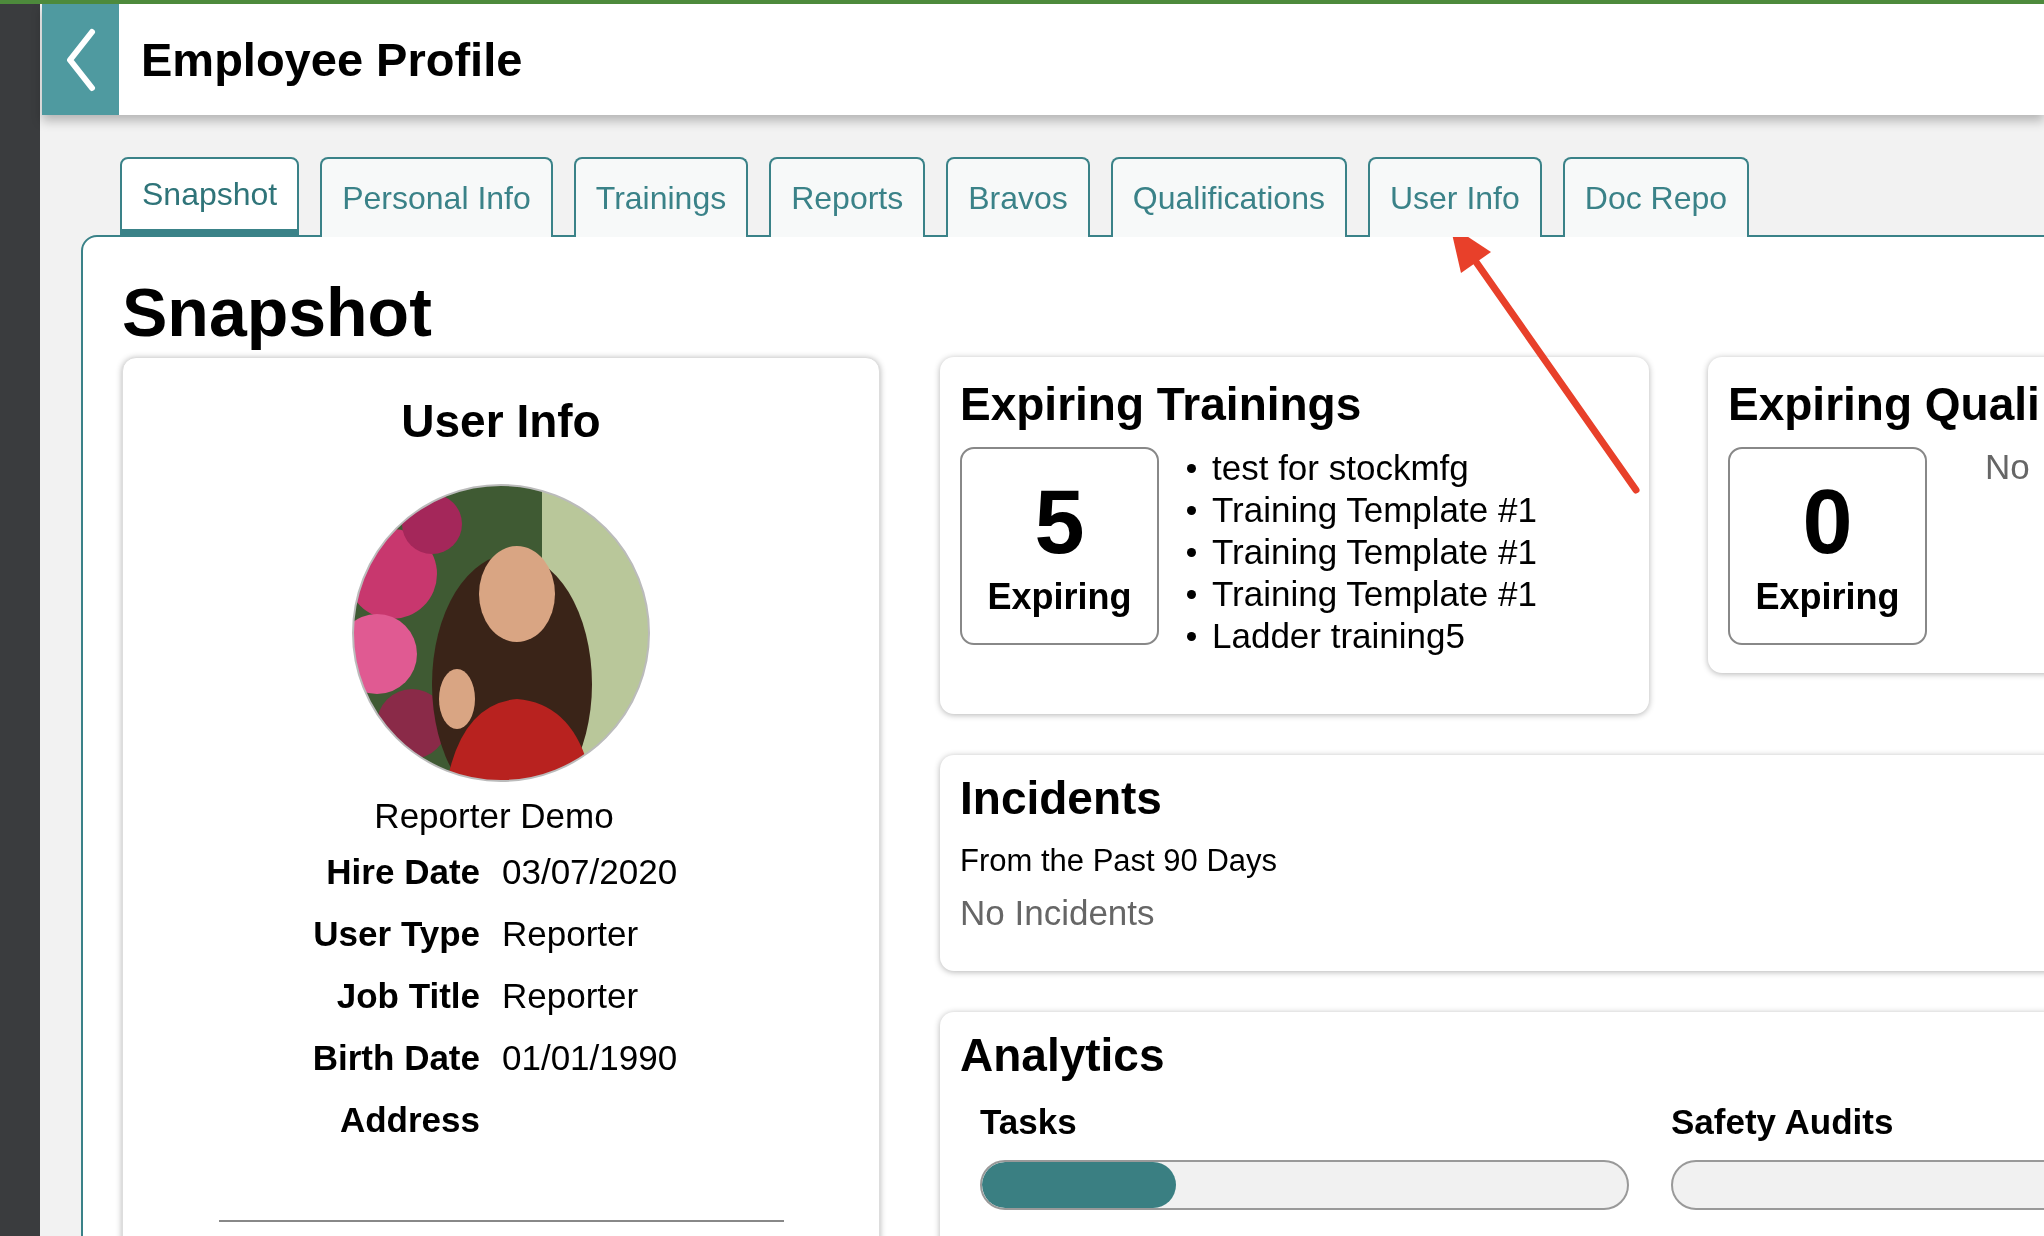 The image size is (2044, 1236). I want to click on card-title: User Info, so click(501, 421).